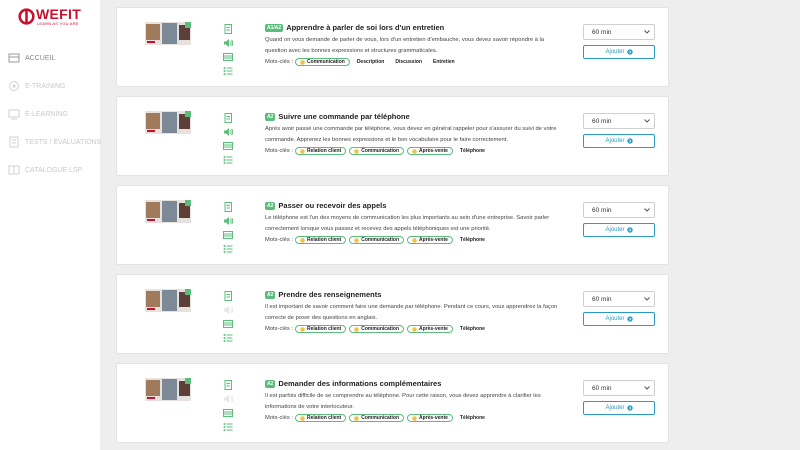 The image size is (800, 450). Describe the element at coordinates (59, 14) in the screenshot. I see `brand-name: WEFIT` at that location.